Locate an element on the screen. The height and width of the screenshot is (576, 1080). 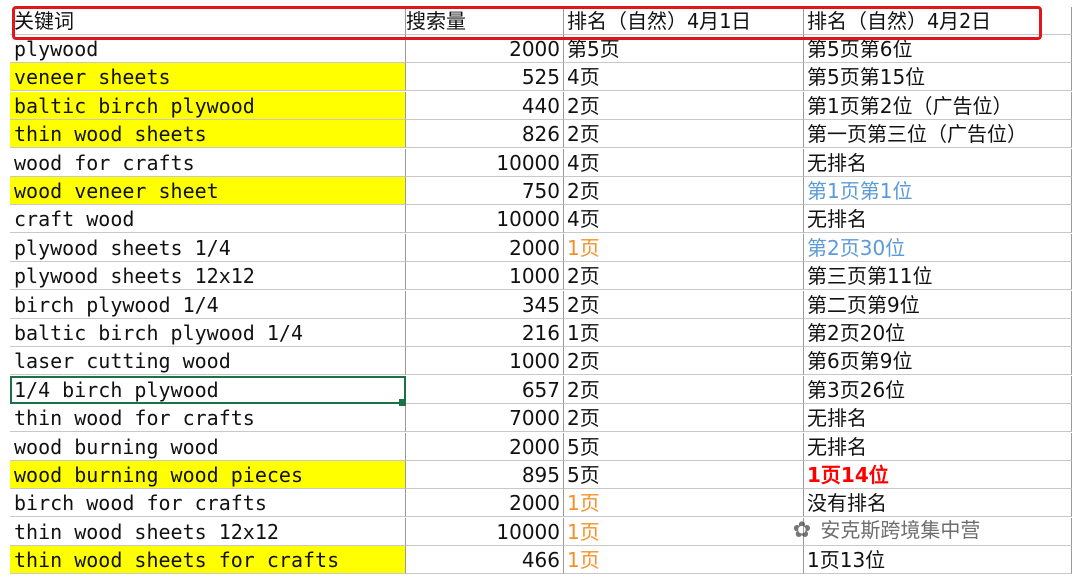
header-rank-apr2: 排名（自然）4月2日 is located at coordinates (938, 21).